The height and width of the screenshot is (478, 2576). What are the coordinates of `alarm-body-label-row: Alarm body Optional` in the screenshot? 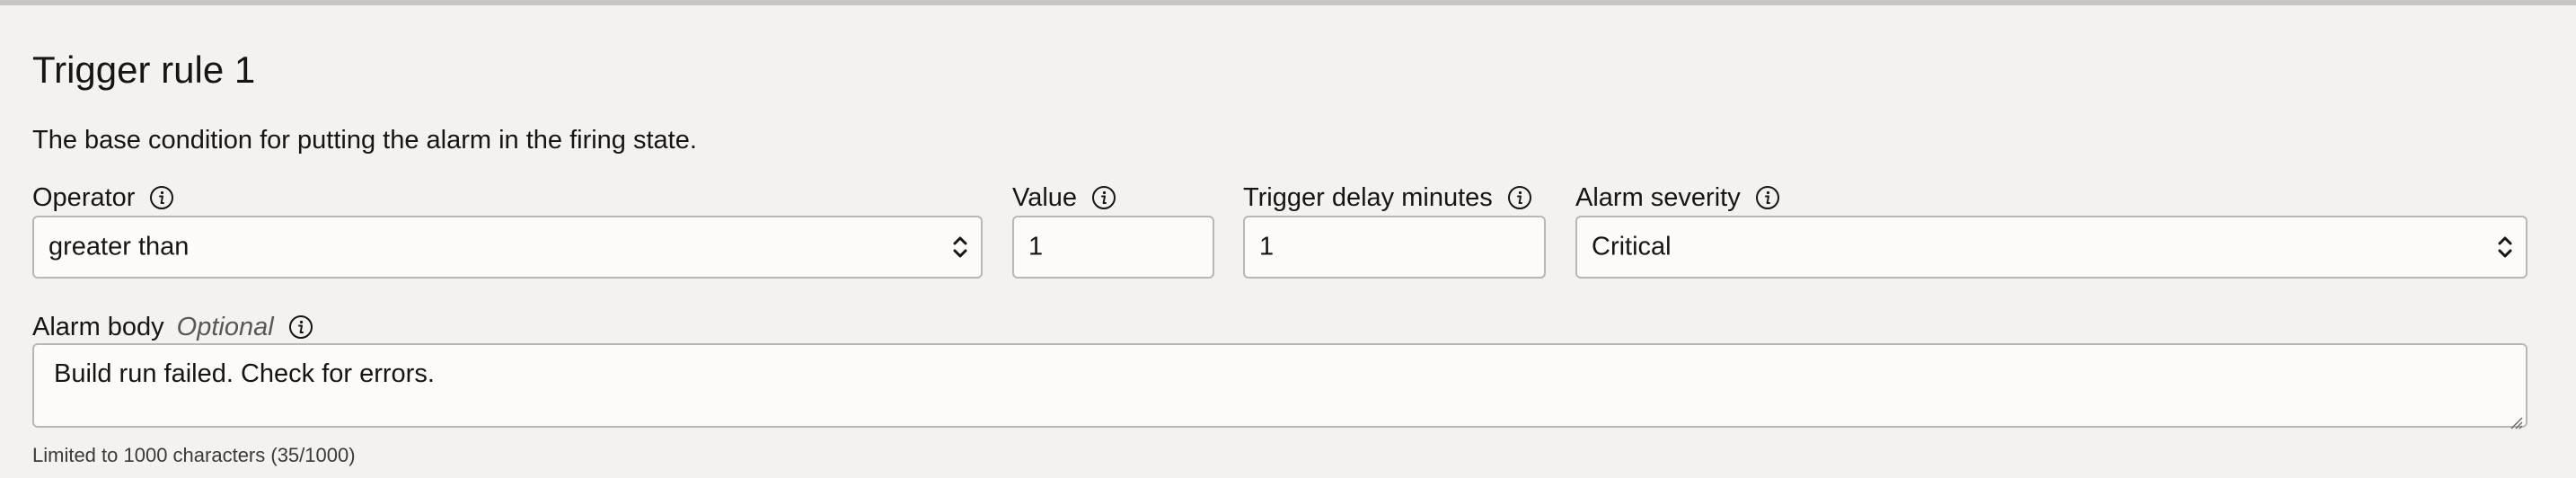 It's located at (172, 327).